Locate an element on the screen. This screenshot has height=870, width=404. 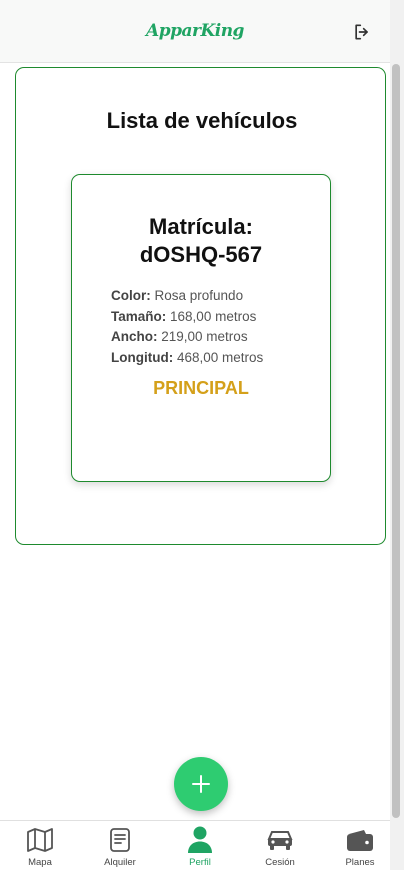
detail-width: Ancho: 219,00 metros is located at coordinates (187, 337).